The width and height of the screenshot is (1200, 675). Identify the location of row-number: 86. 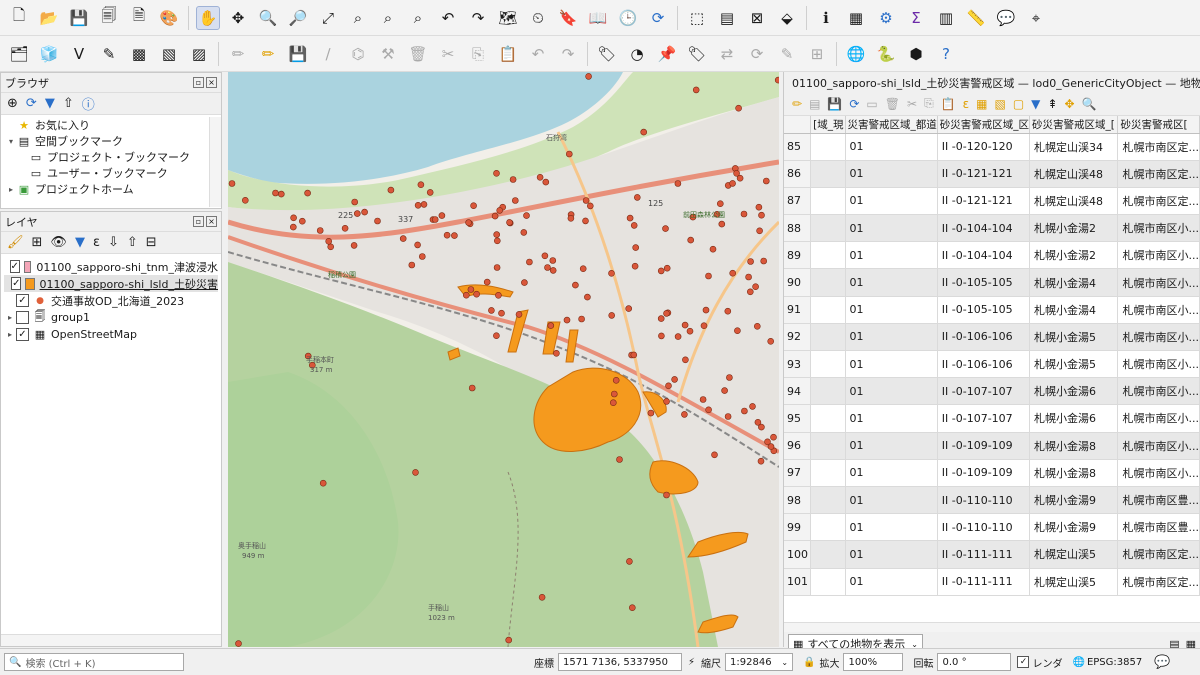
(798, 174).